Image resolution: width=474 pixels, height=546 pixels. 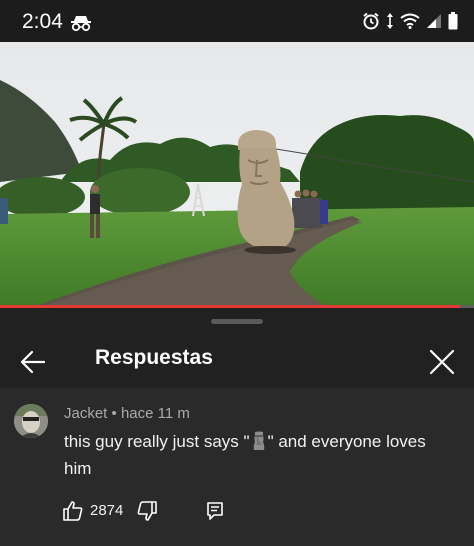 What do you see at coordinates (371, 21) in the screenshot?
I see `alarm-icon` at bounding box center [371, 21].